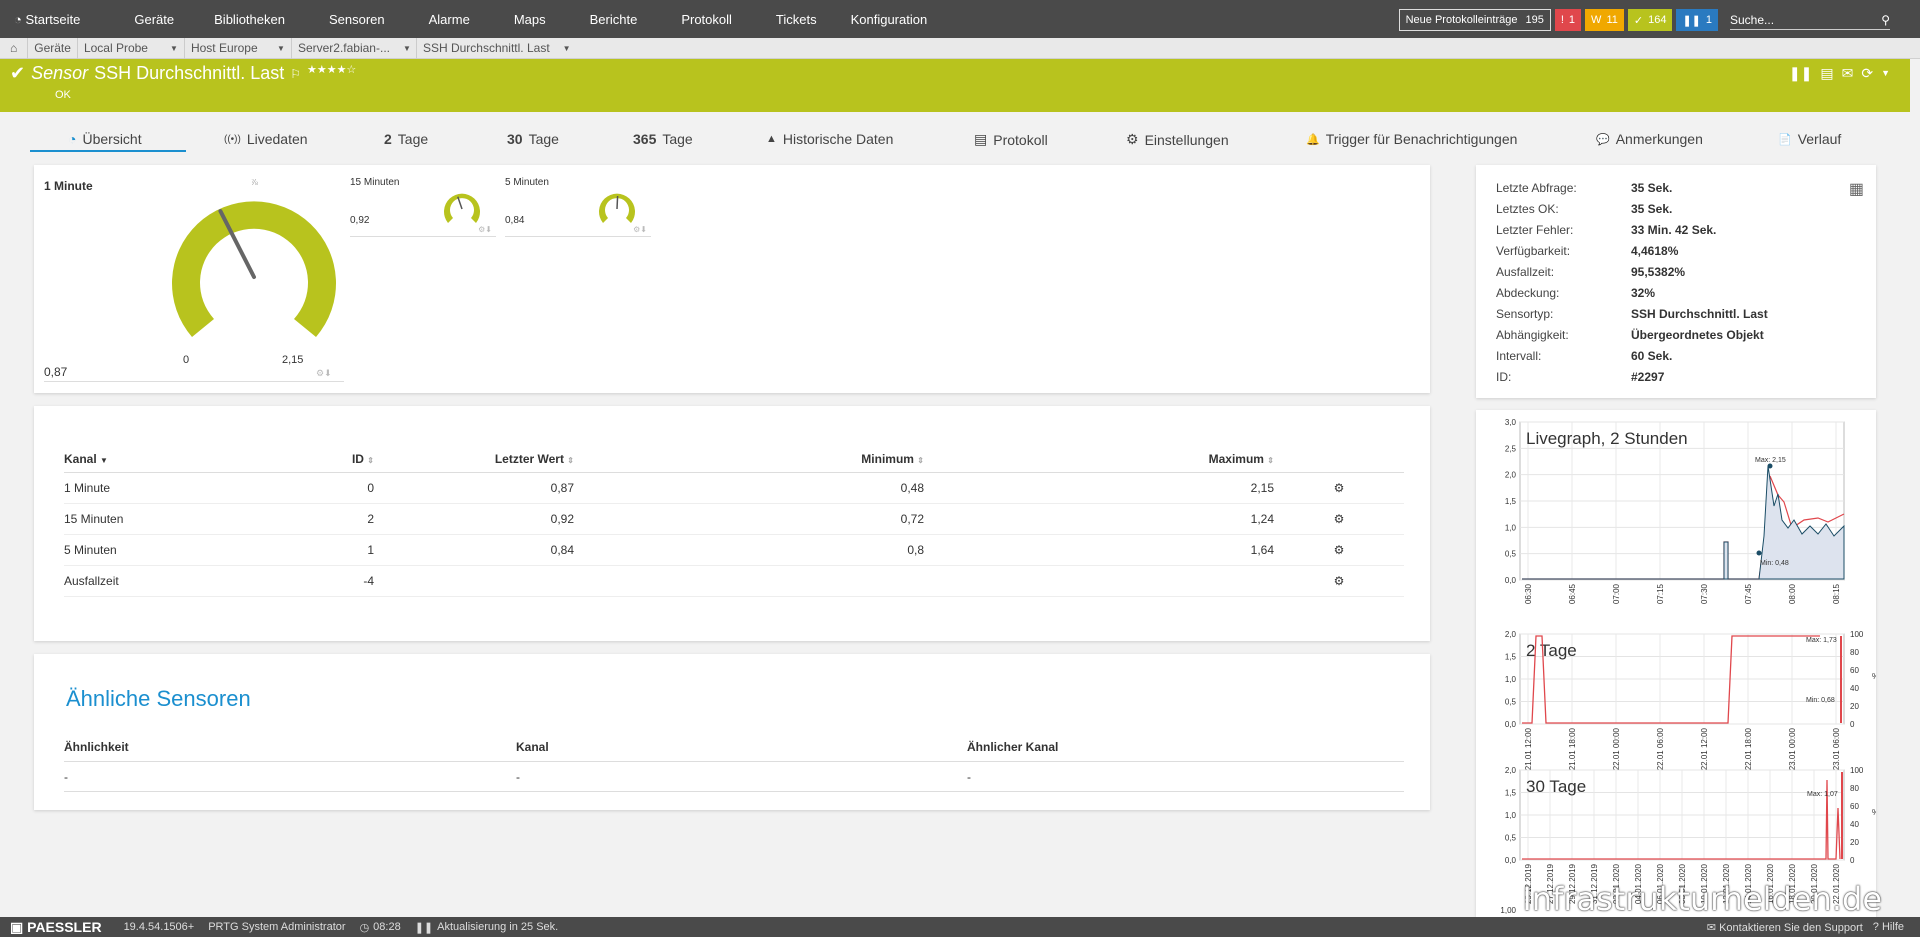  I want to click on alarm-badge-ok: ✓ 164, so click(1650, 20).